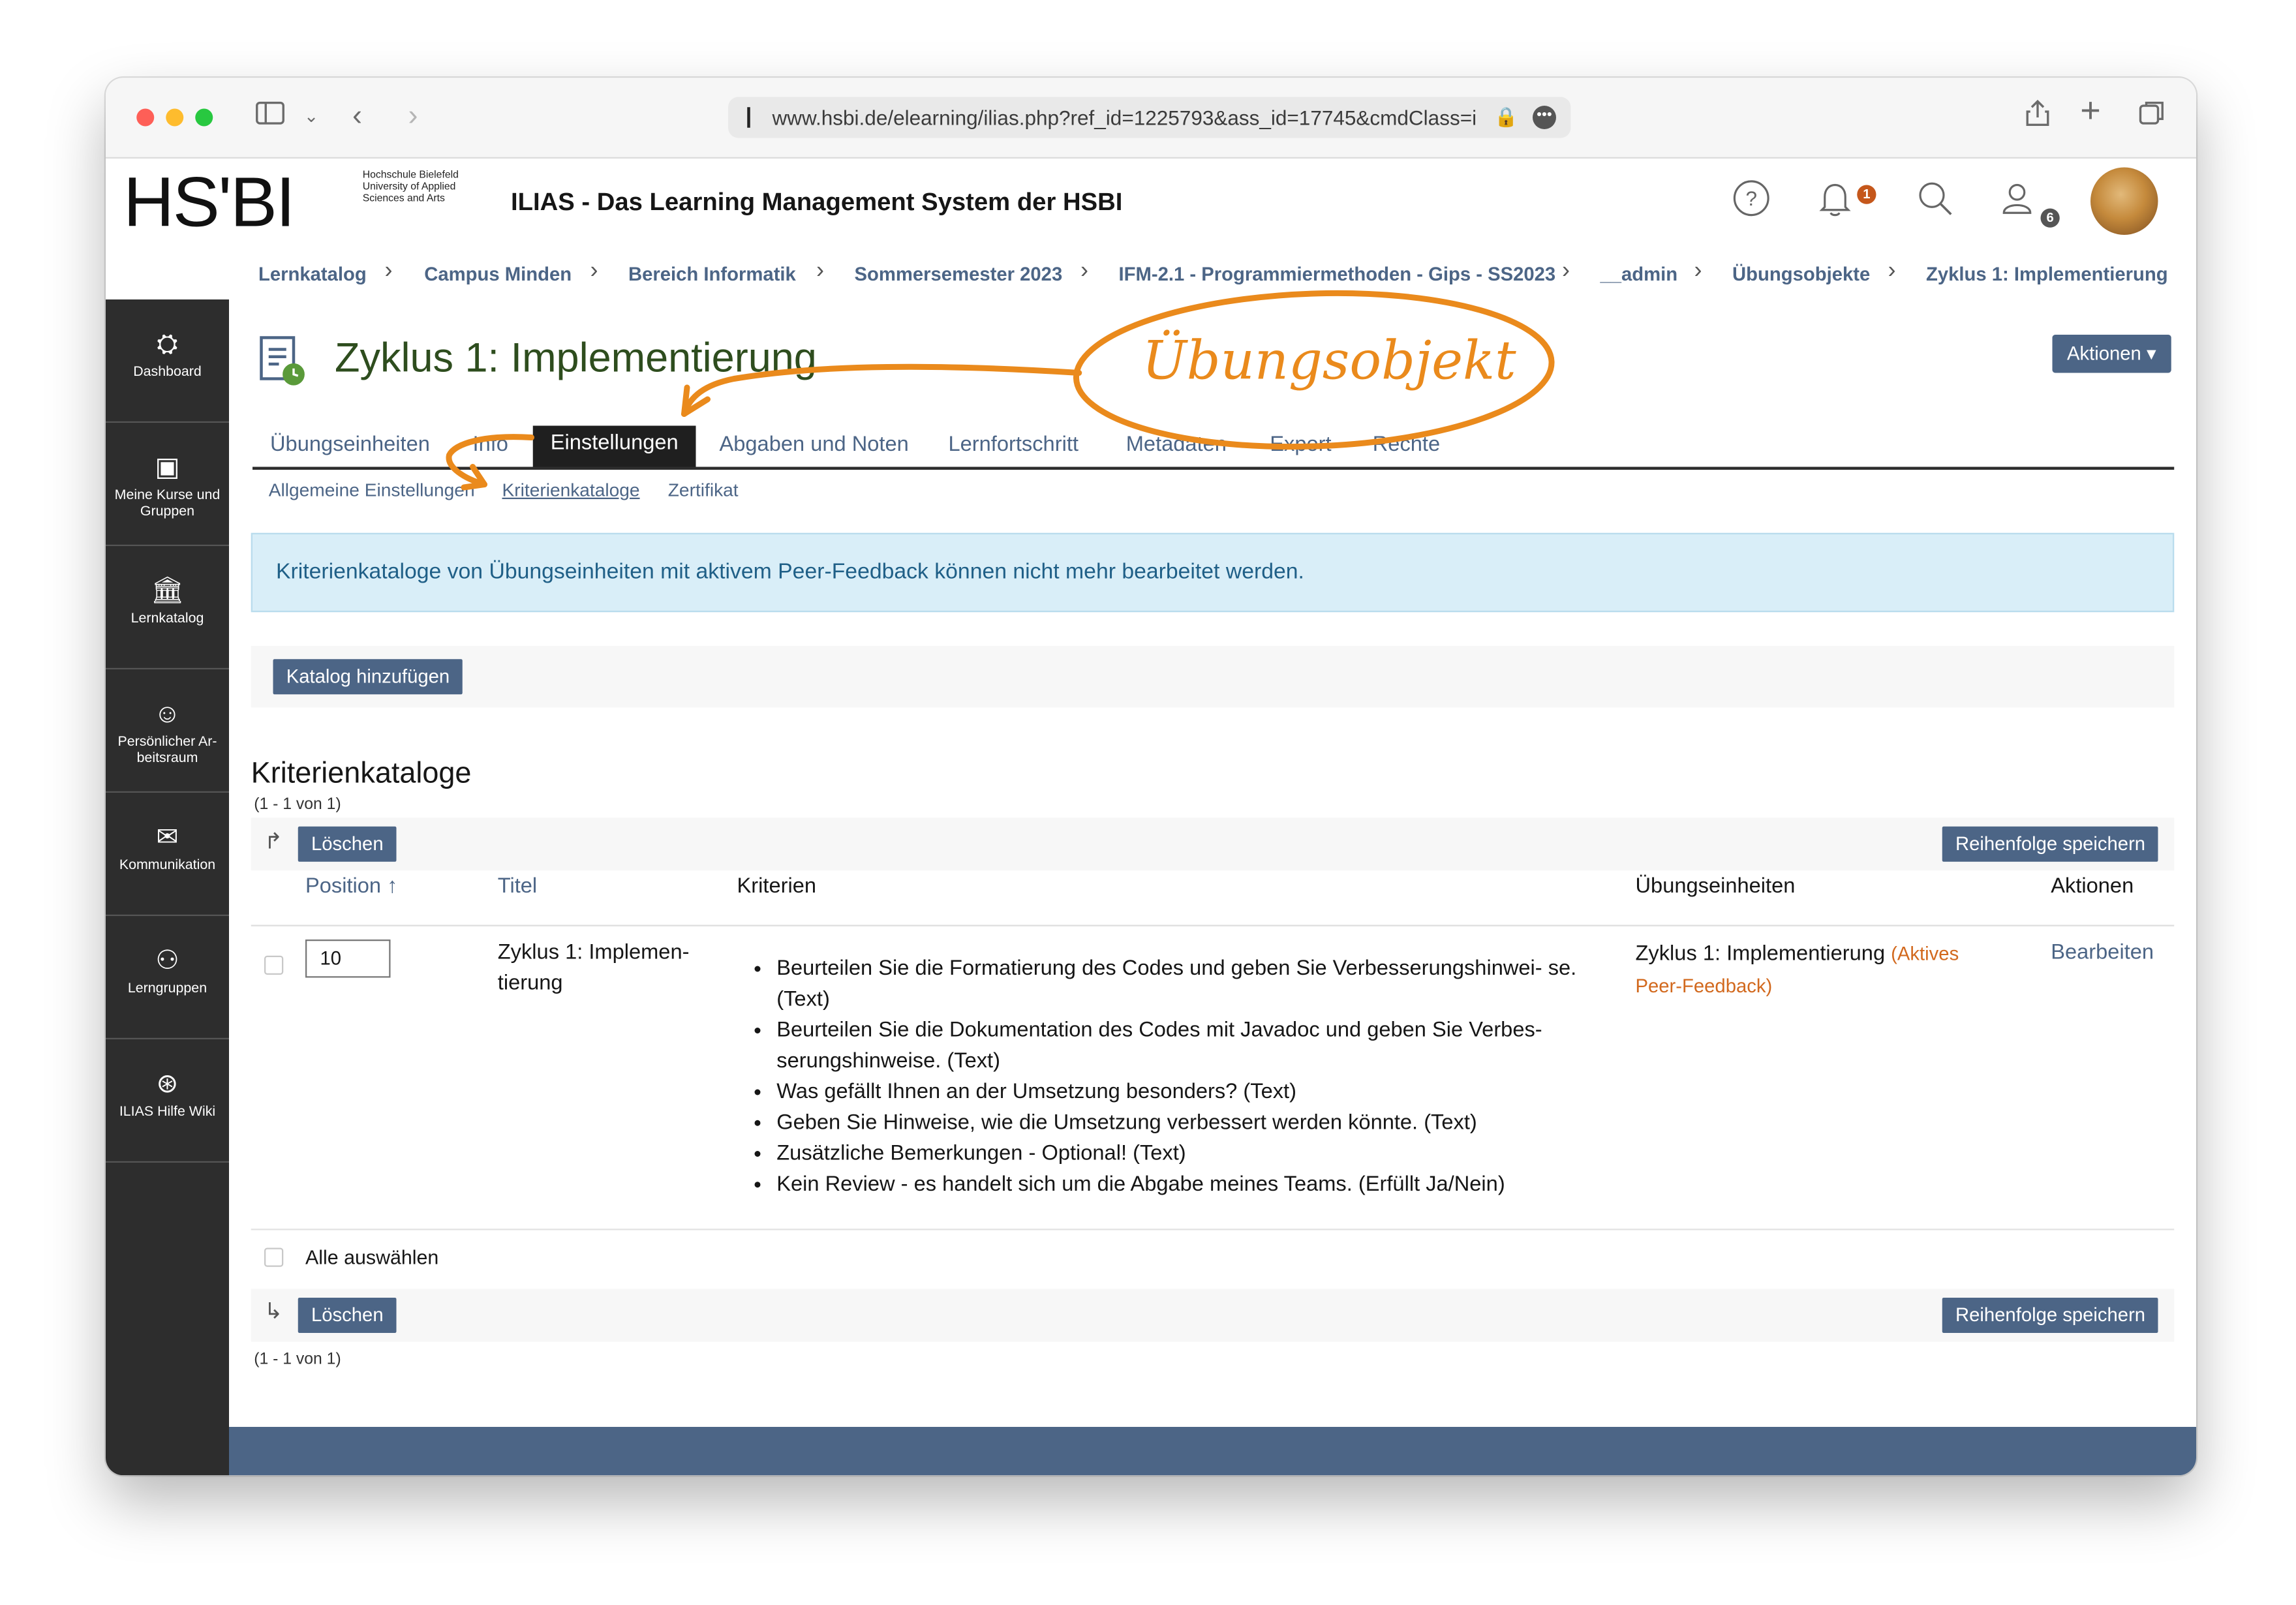  I want to click on contacts-icon, so click(2019, 204).